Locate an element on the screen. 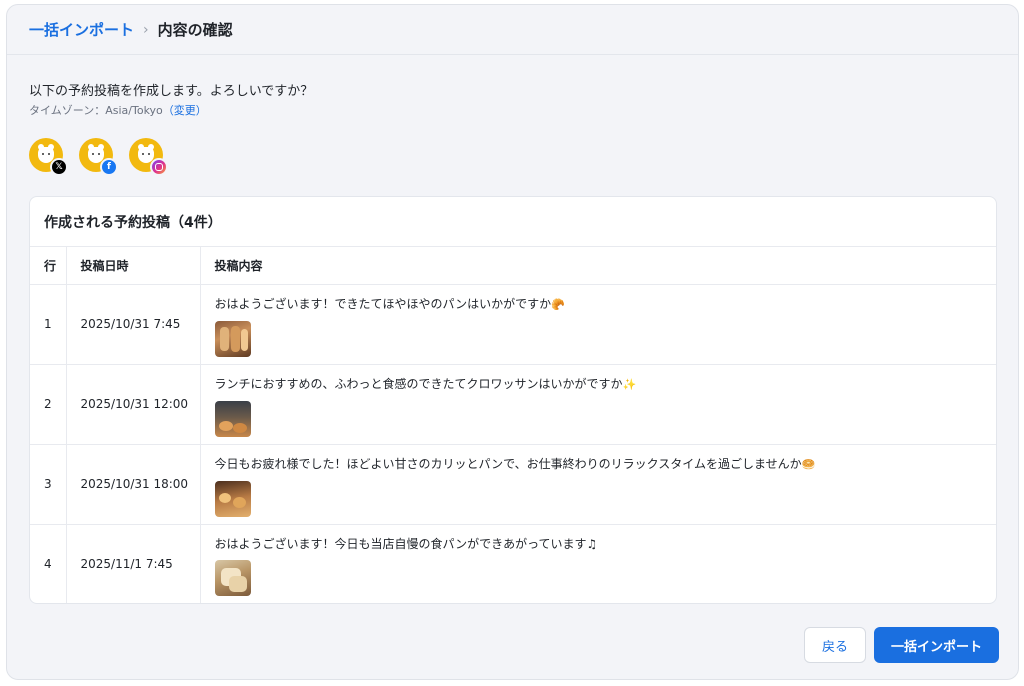 The height and width of the screenshot is (686, 1024). post-content: おはようございます！今日も当店自慢の食パンができあがっています♫ is located at coordinates (598, 563).